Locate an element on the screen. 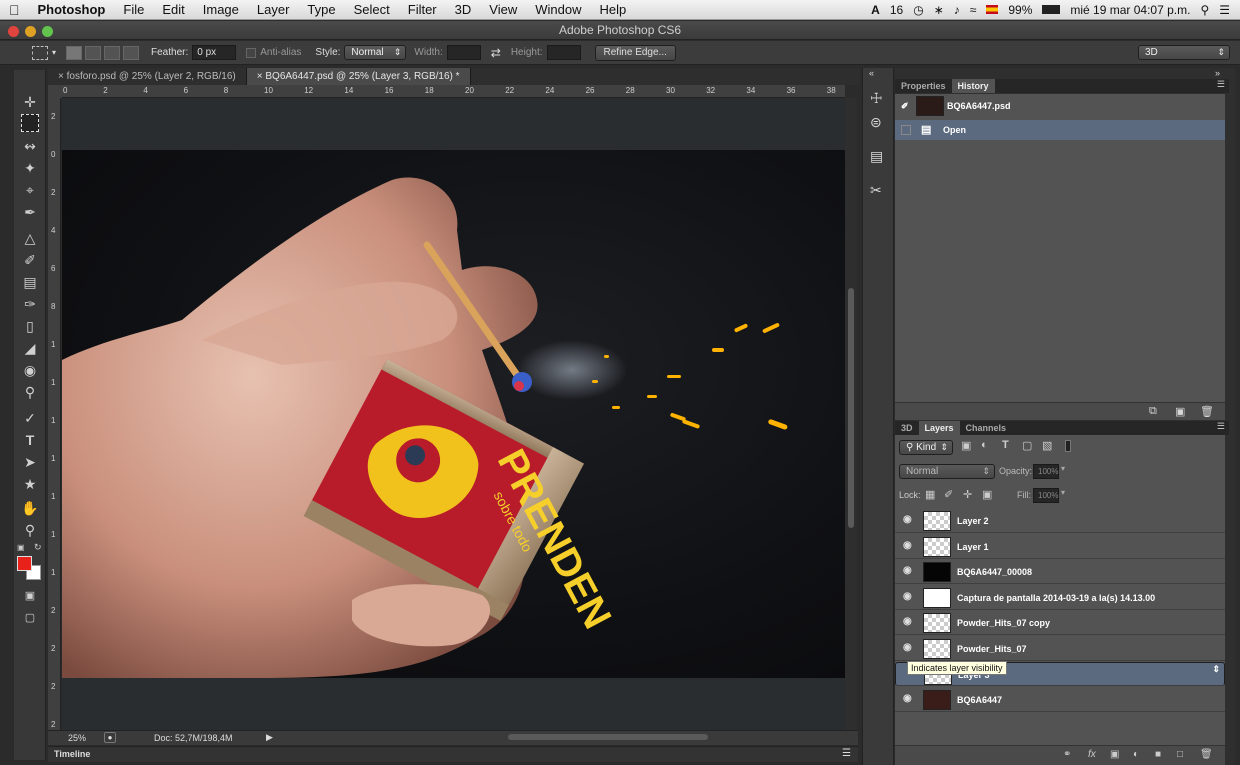 Image resolution: width=1240 pixels, height=765 pixels. new-selection-button is located at coordinates (74, 52).